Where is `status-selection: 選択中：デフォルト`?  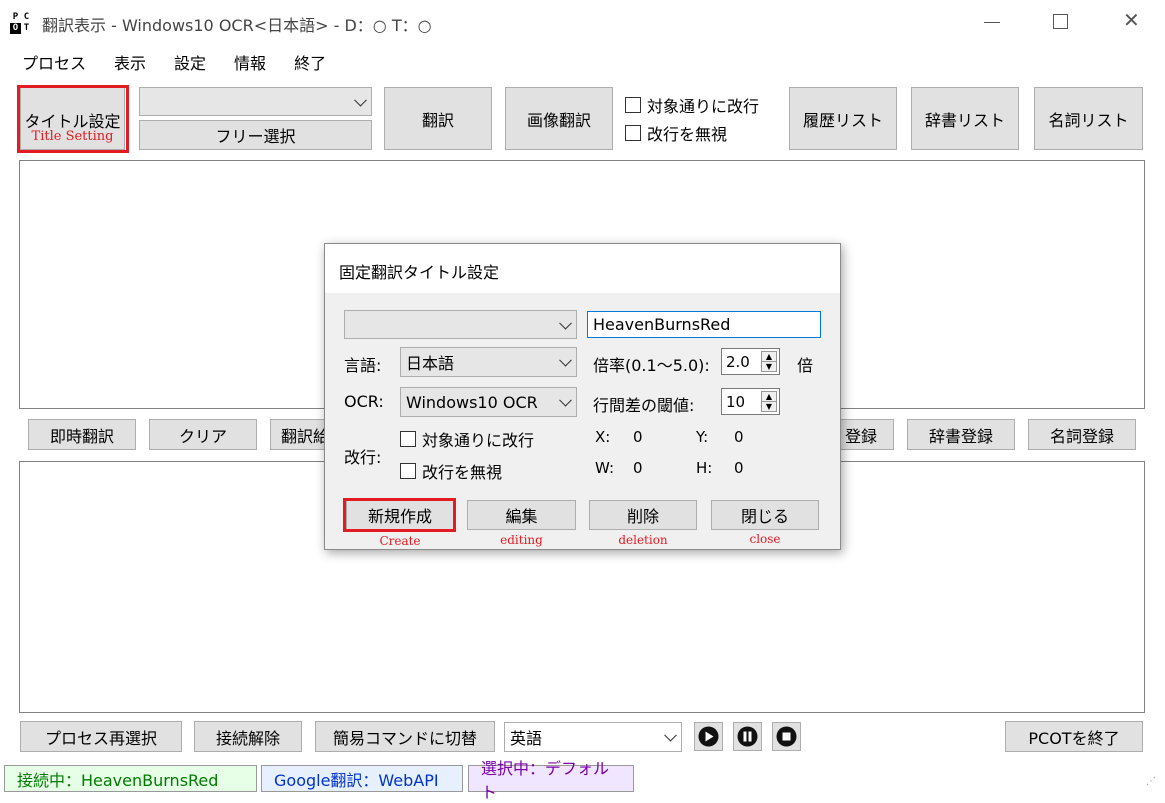 status-selection: 選択中：デフォルト is located at coordinates (551, 780).